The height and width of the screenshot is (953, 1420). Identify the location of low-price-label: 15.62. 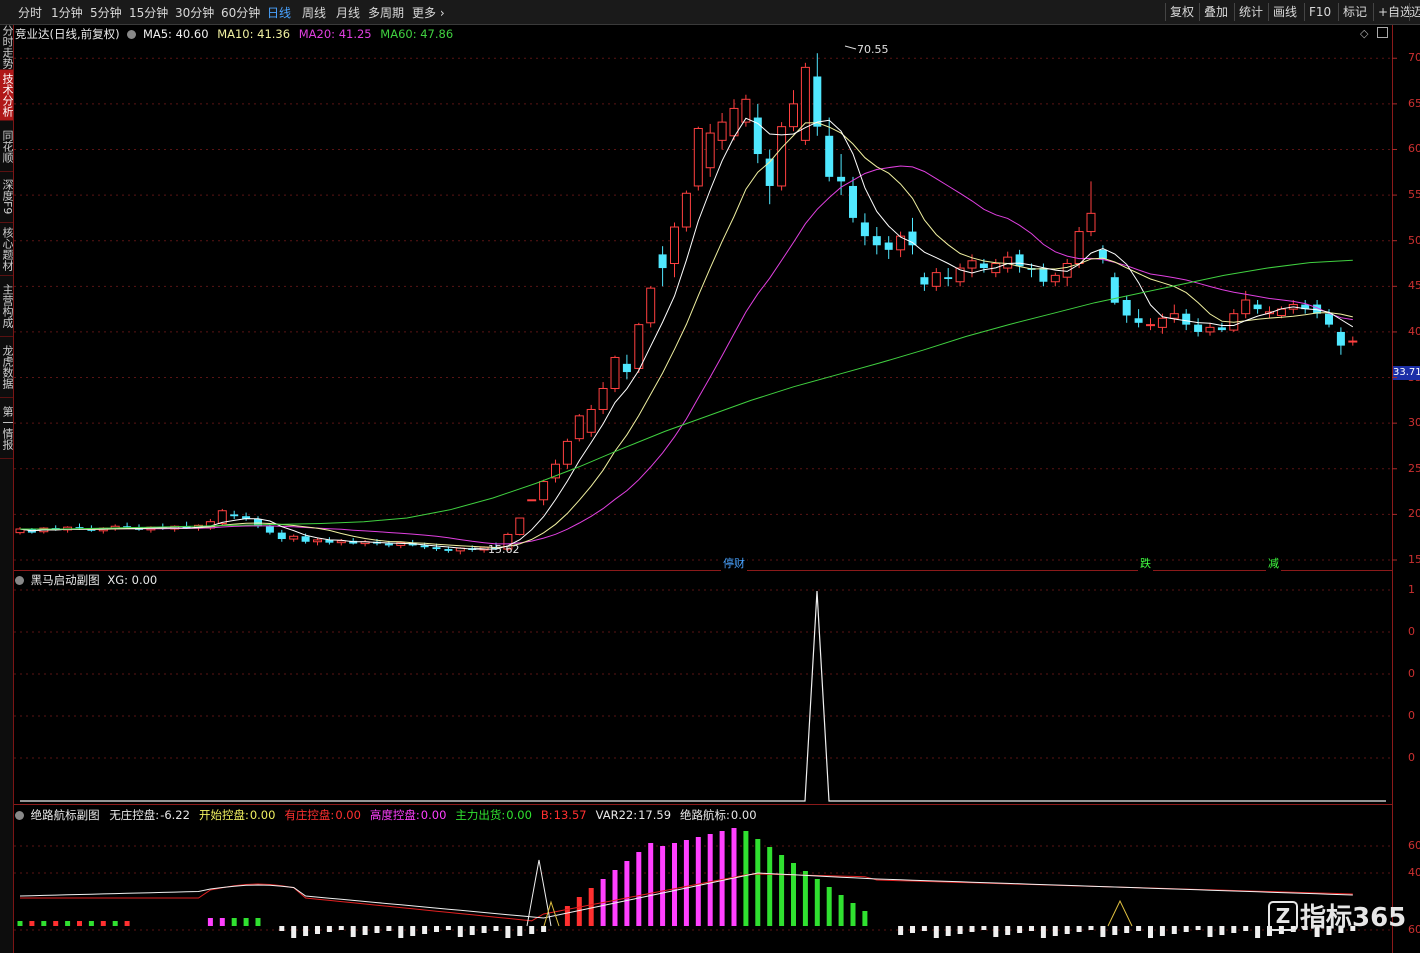
(504, 549).